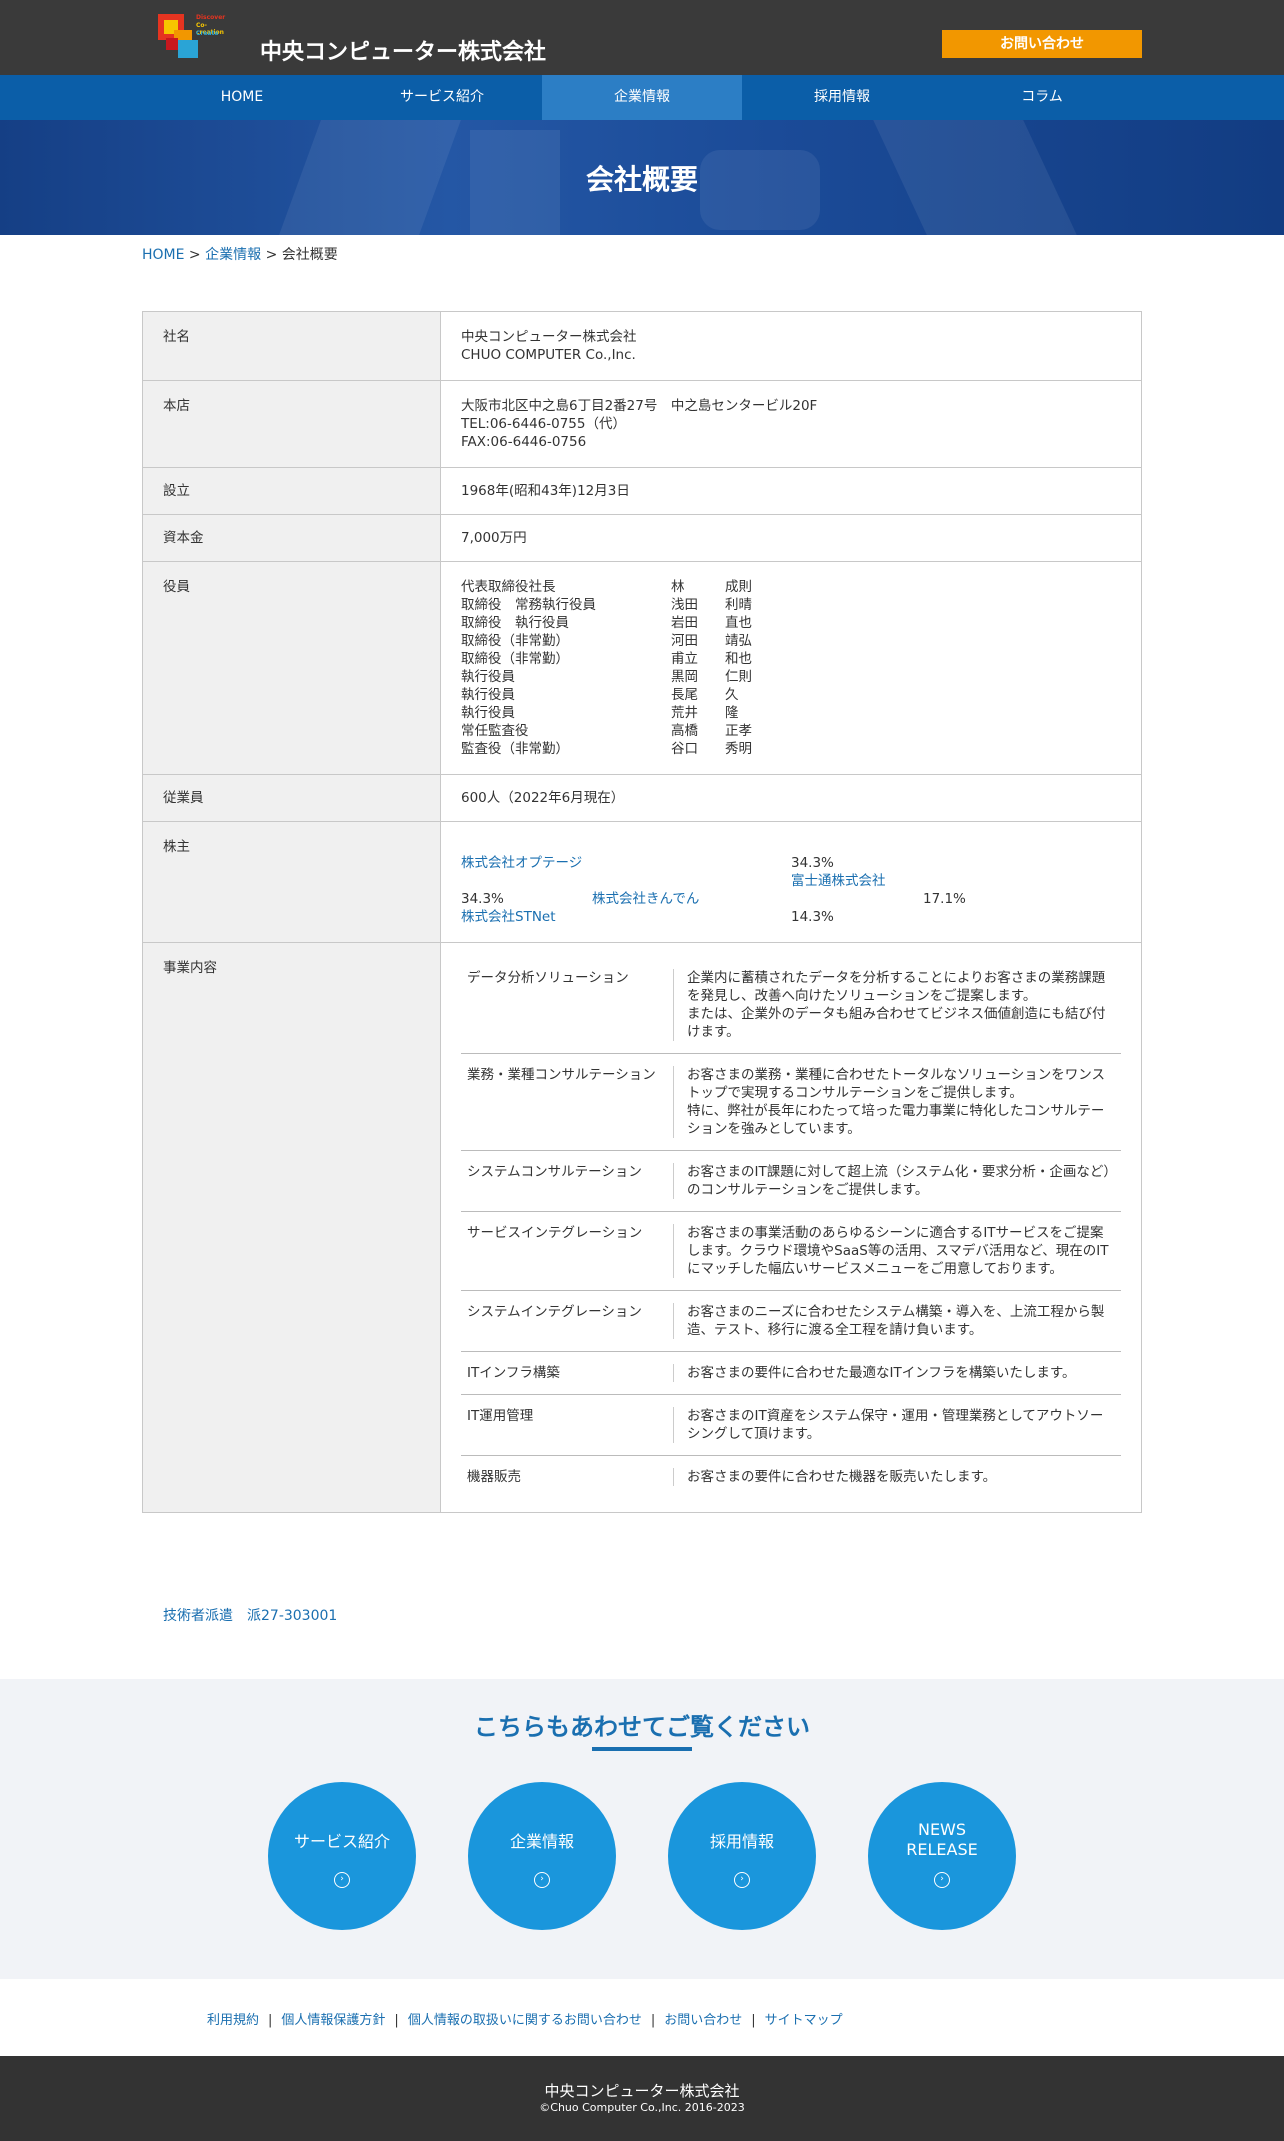  What do you see at coordinates (684, 695) in the screenshot?
I see `officer-family: 長尾` at bounding box center [684, 695].